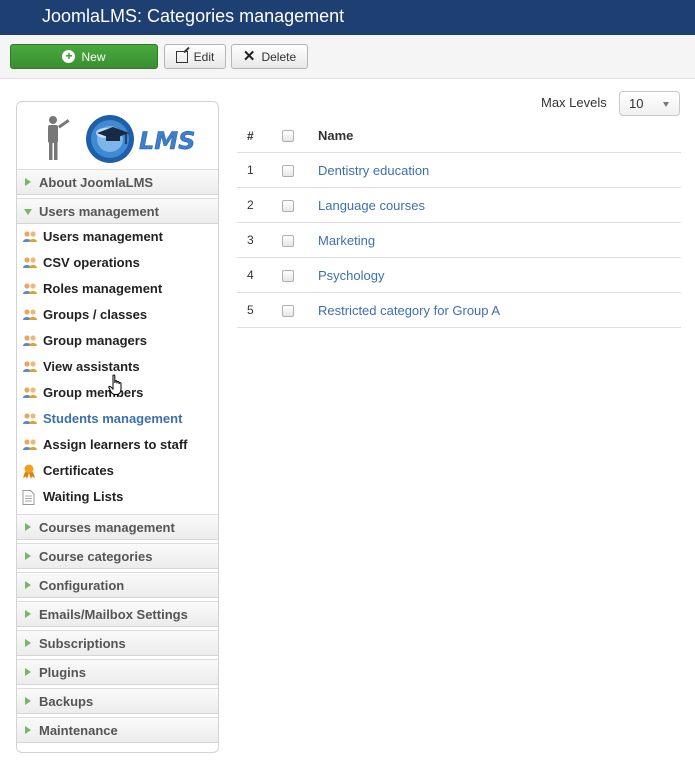 This screenshot has height=780, width=695. What do you see at coordinates (91, 366) in the screenshot?
I see `sidebar-item-label: View assistants` at bounding box center [91, 366].